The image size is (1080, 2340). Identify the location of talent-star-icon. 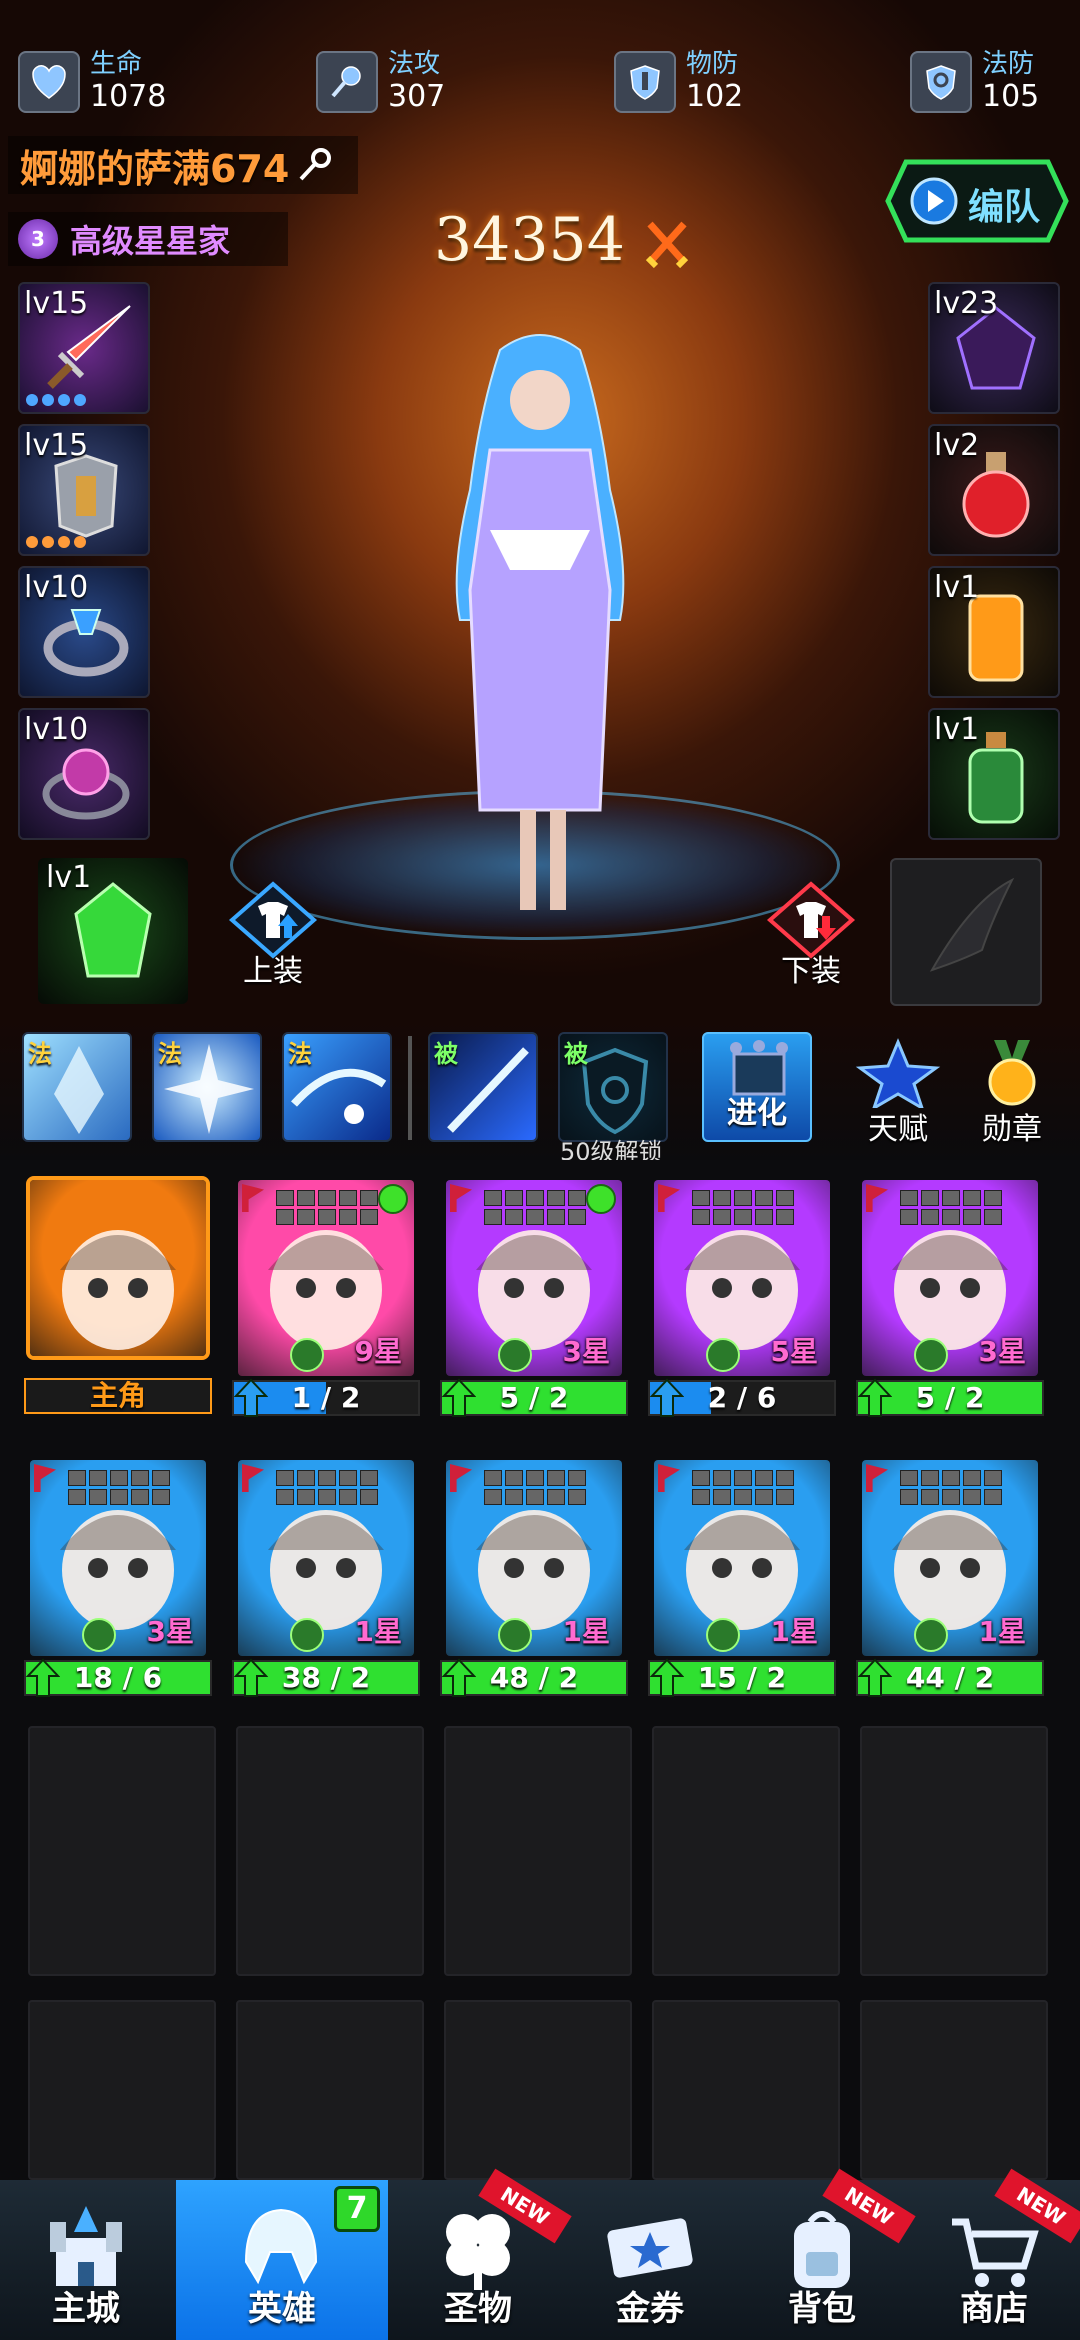
(898, 1075).